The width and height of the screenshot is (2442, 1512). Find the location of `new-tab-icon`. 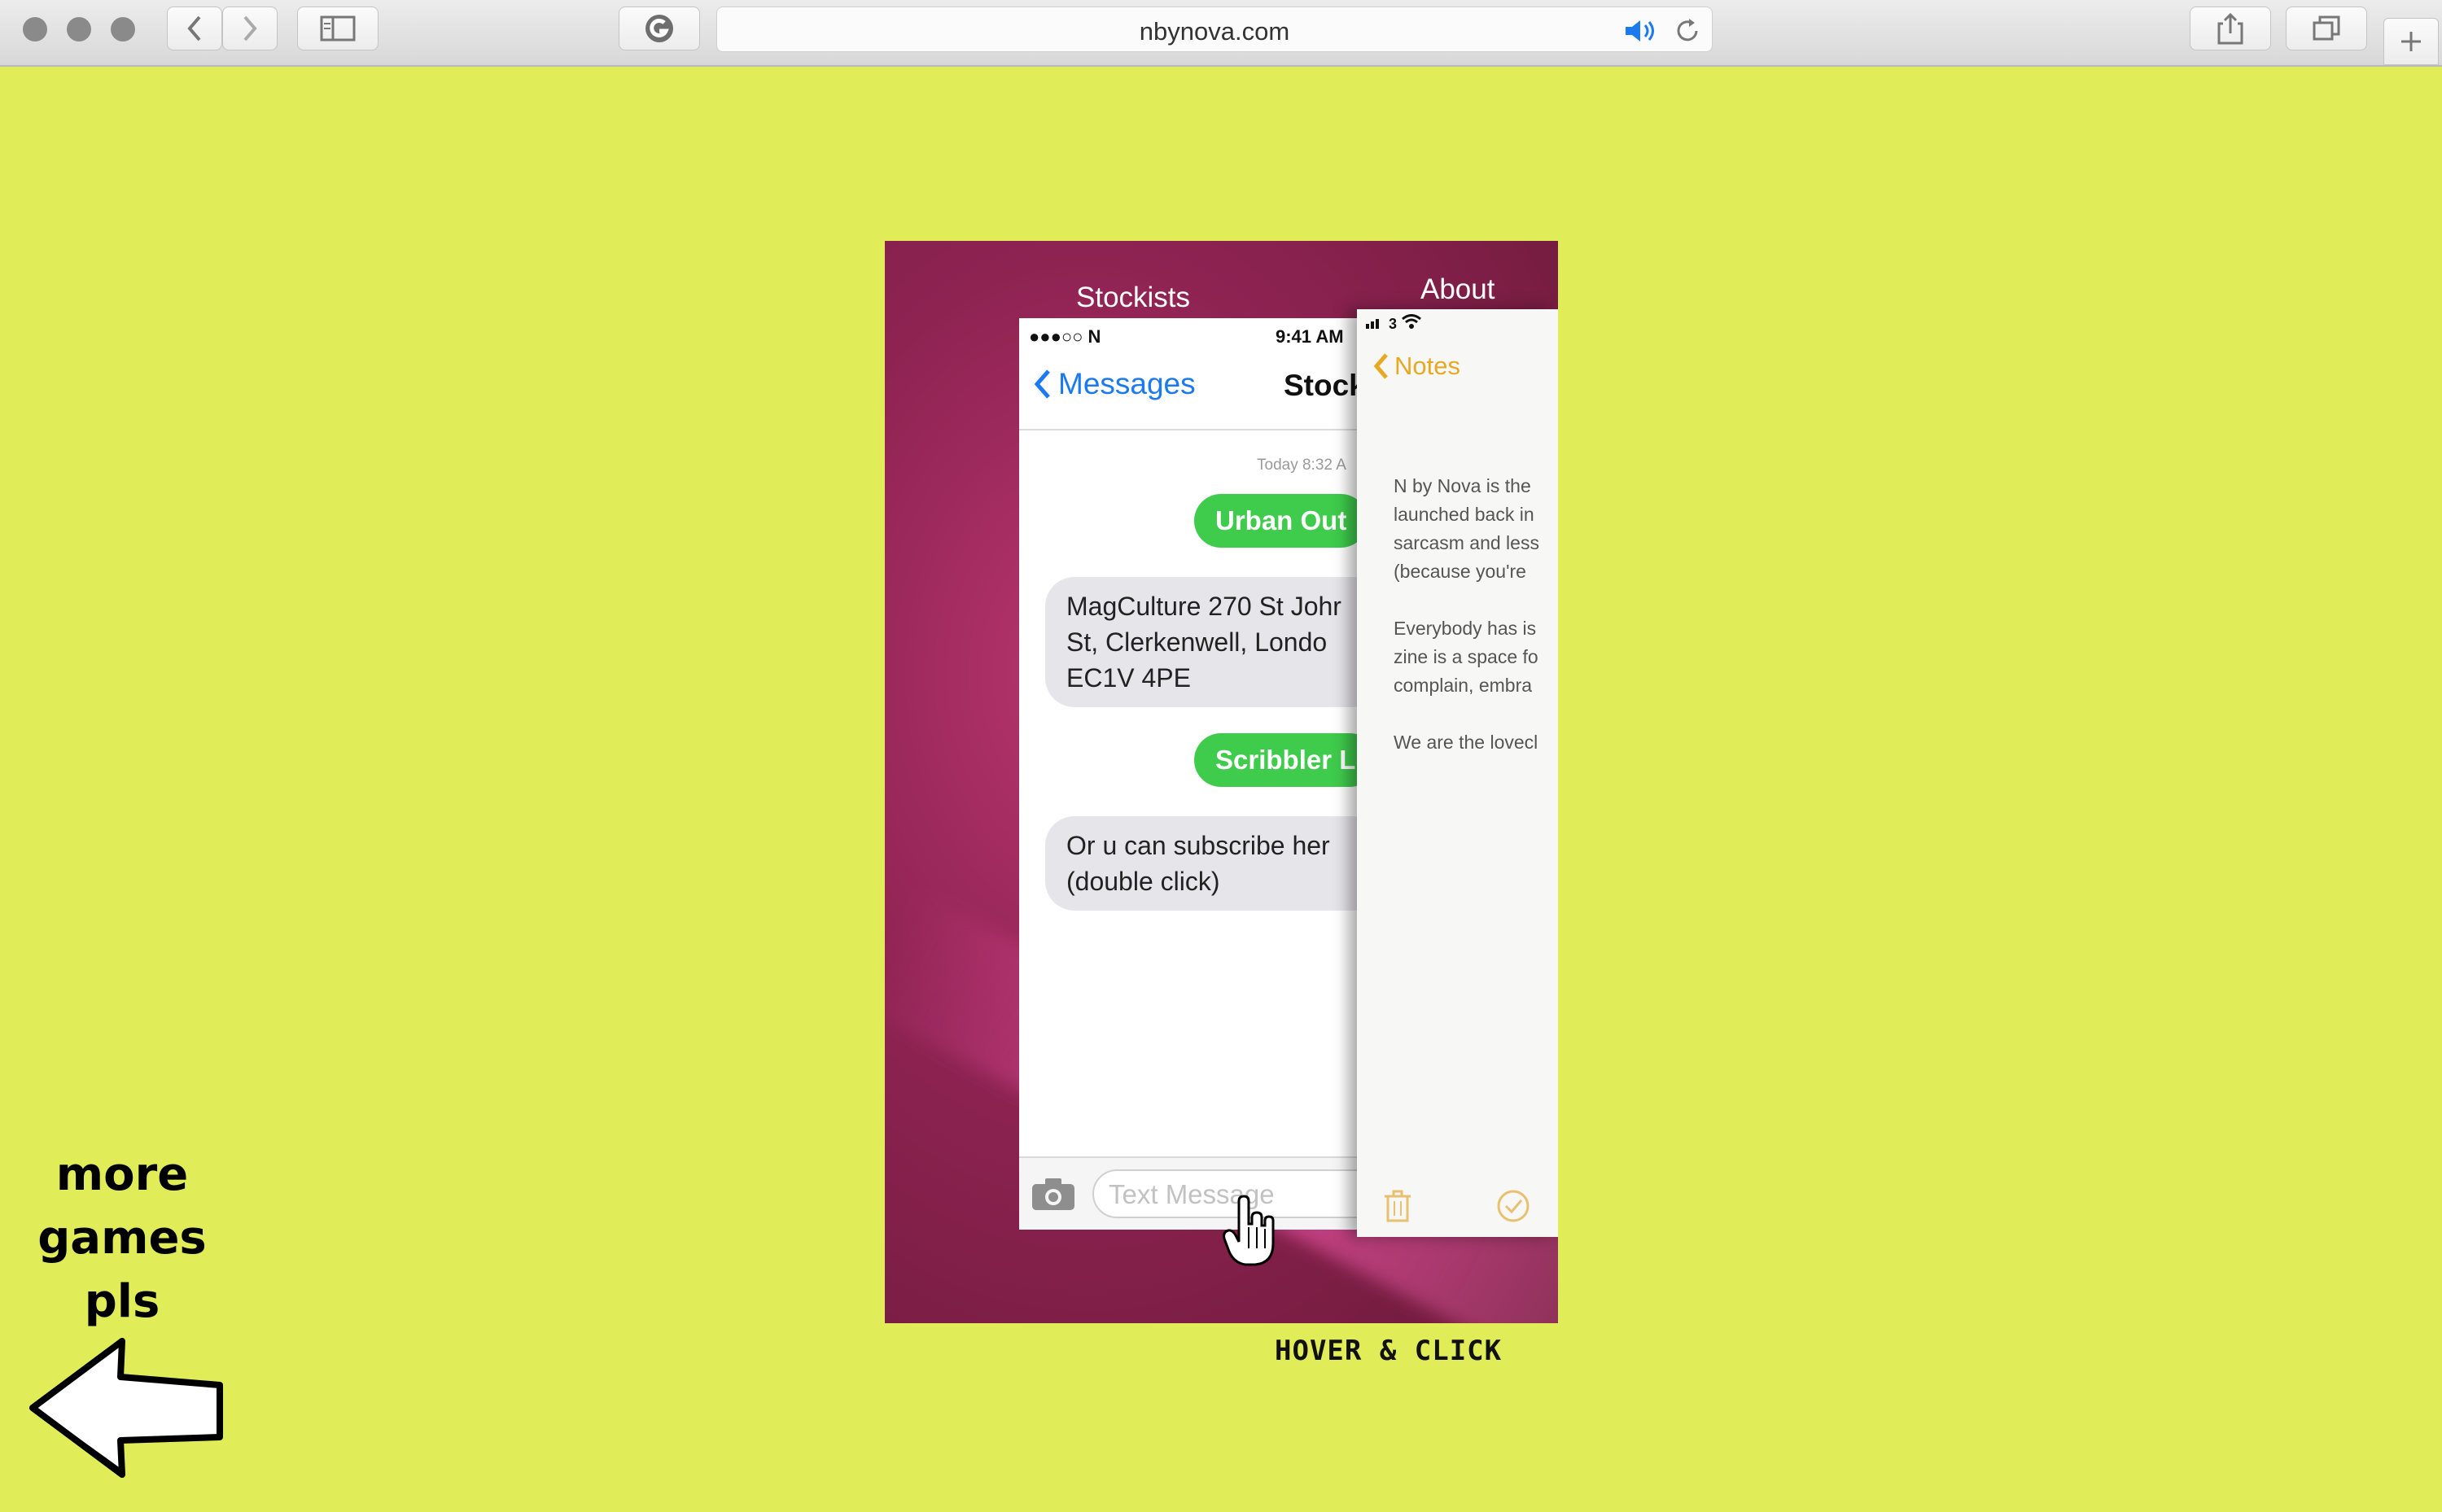

new-tab-icon is located at coordinates (2411, 41).